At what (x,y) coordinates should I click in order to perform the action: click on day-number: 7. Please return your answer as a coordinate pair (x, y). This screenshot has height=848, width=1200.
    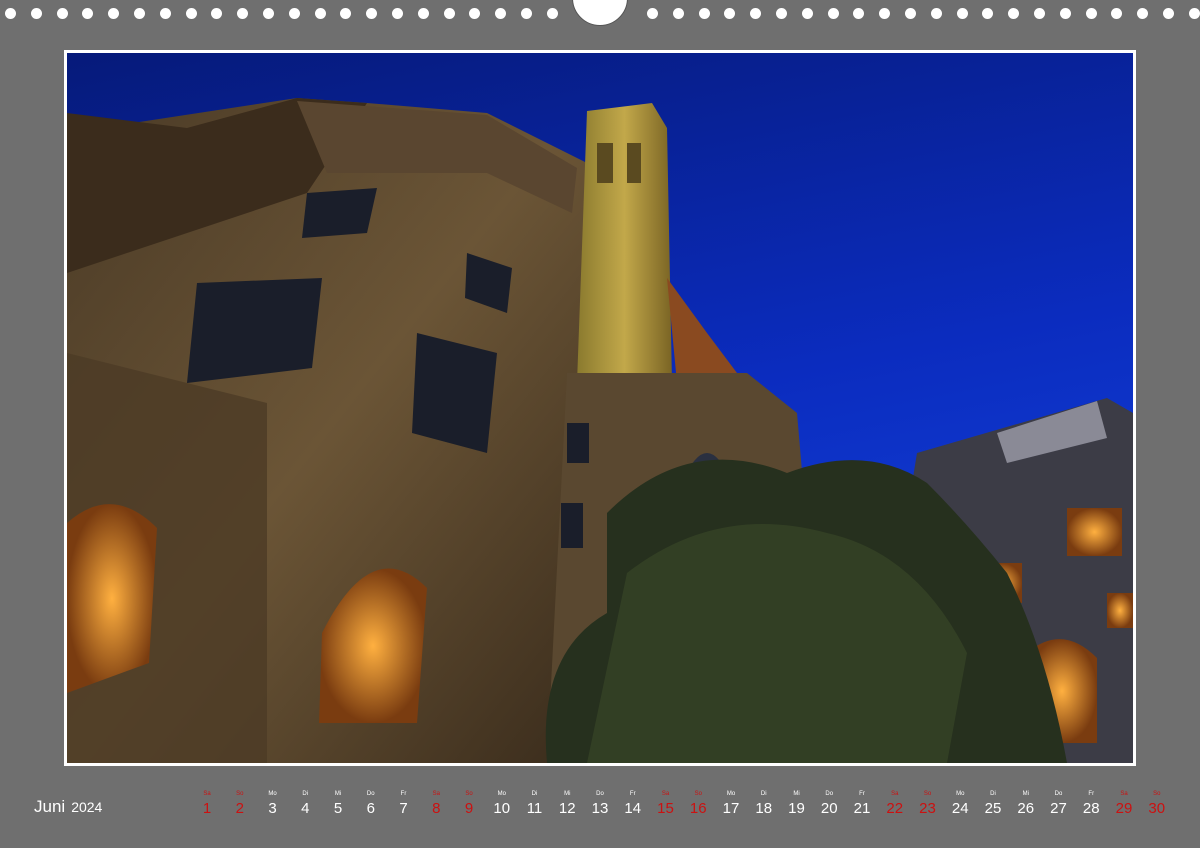
    Looking at the image, I should click on (403, 808).